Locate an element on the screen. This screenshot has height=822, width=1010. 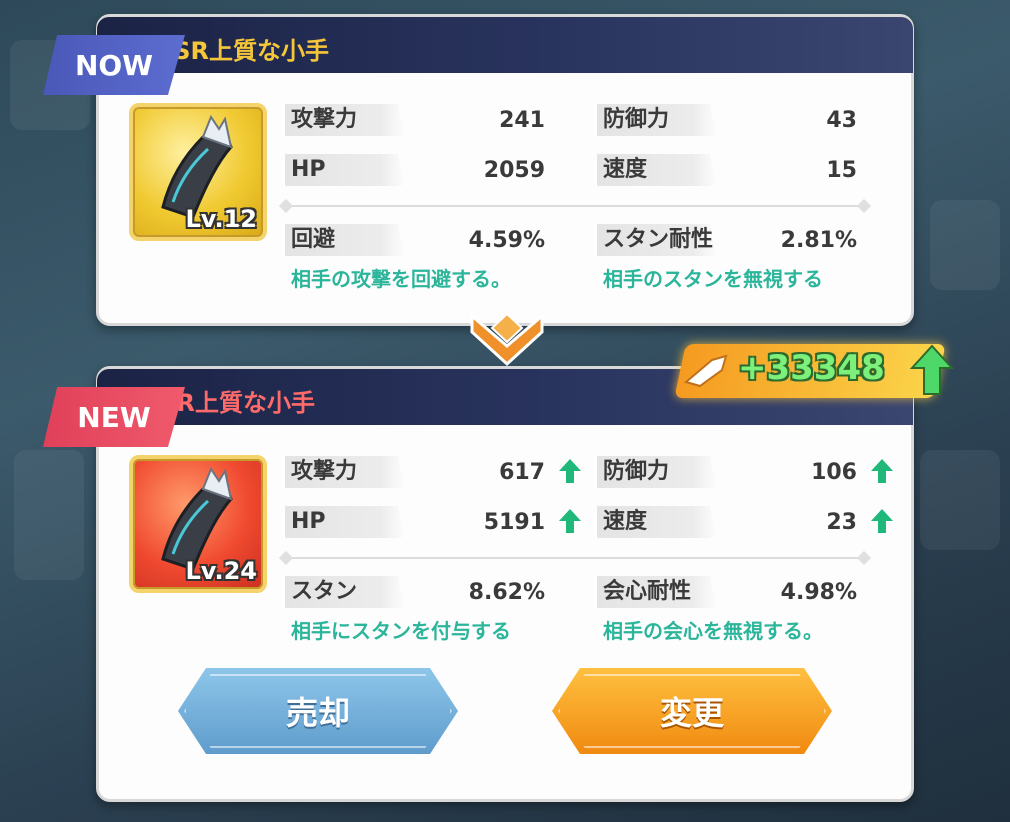
stat-value: 4.98% is located at coordinates (818, 592).